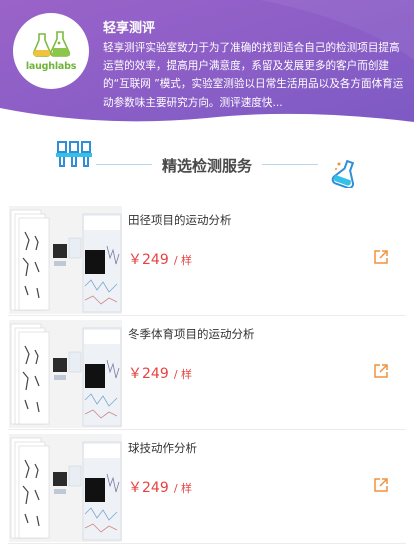 The image size is (414, 546). I want to click on section-header: 精选检测服务, so click(207, 166).